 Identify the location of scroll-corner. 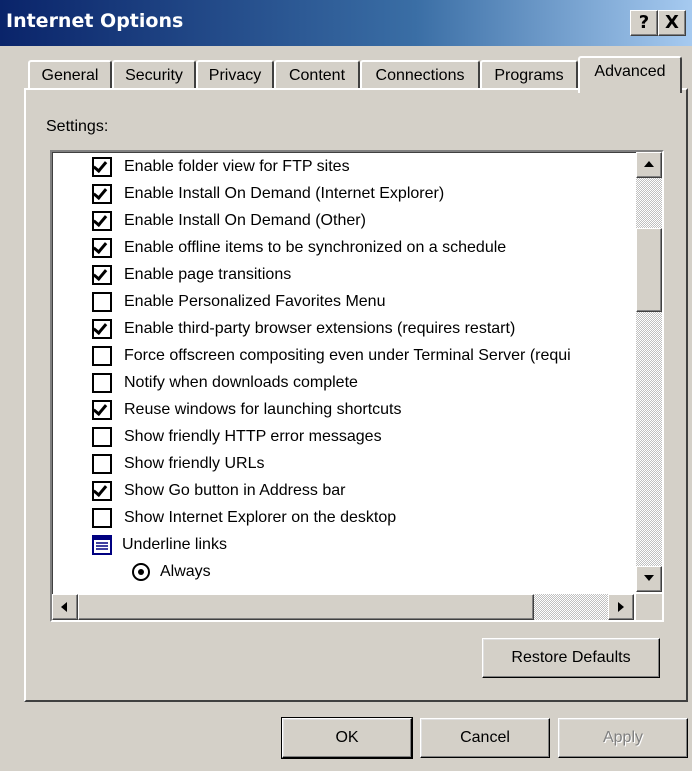
(649, 607).